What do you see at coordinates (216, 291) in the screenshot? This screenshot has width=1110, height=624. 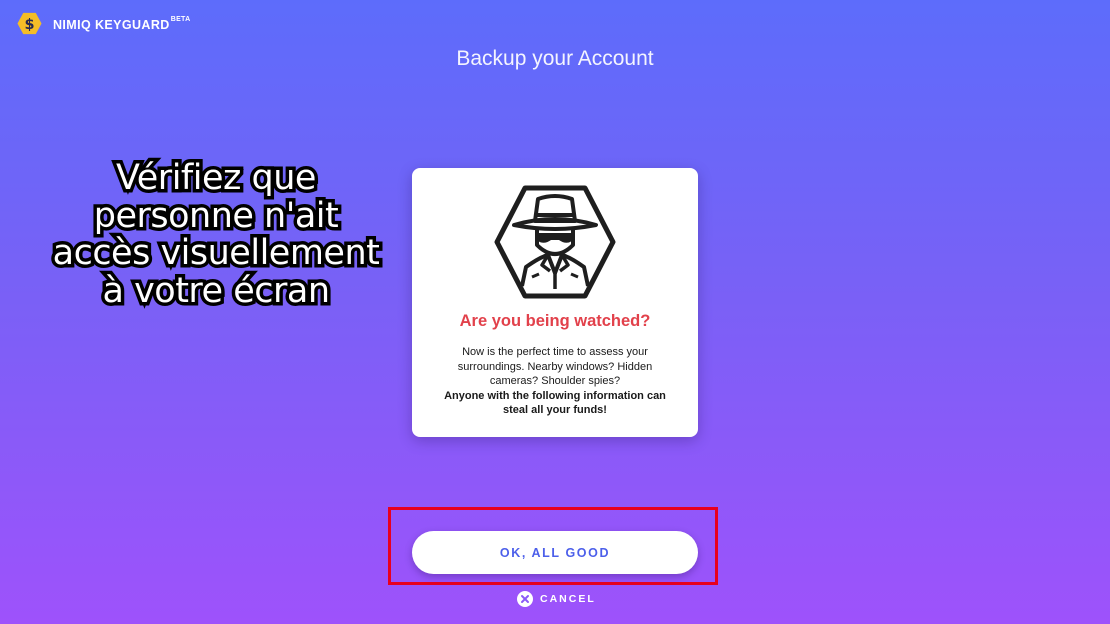 I see `overlay-caption-line: à votre écran` at bounding box center [216, 291].